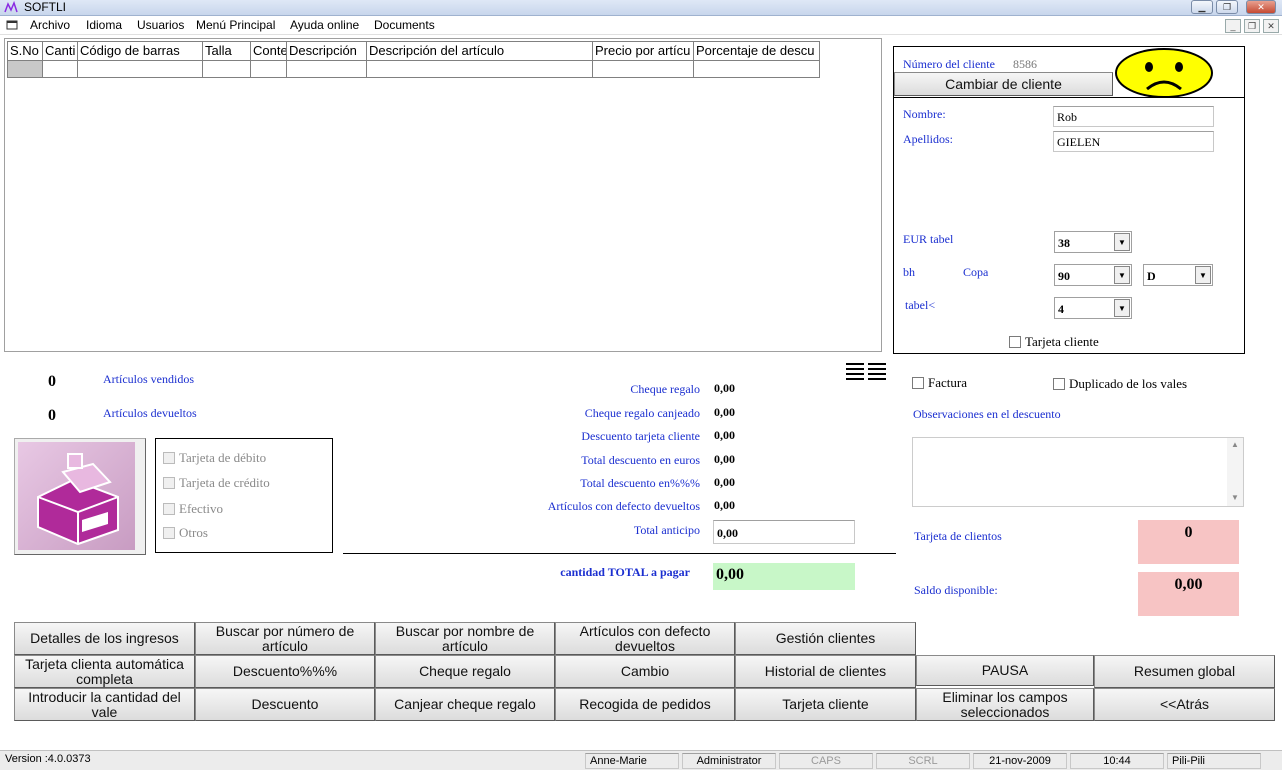  Describe the element at coordinates (1188, 594) in the screenshot. I see `balance-value: 0,00` at that location.